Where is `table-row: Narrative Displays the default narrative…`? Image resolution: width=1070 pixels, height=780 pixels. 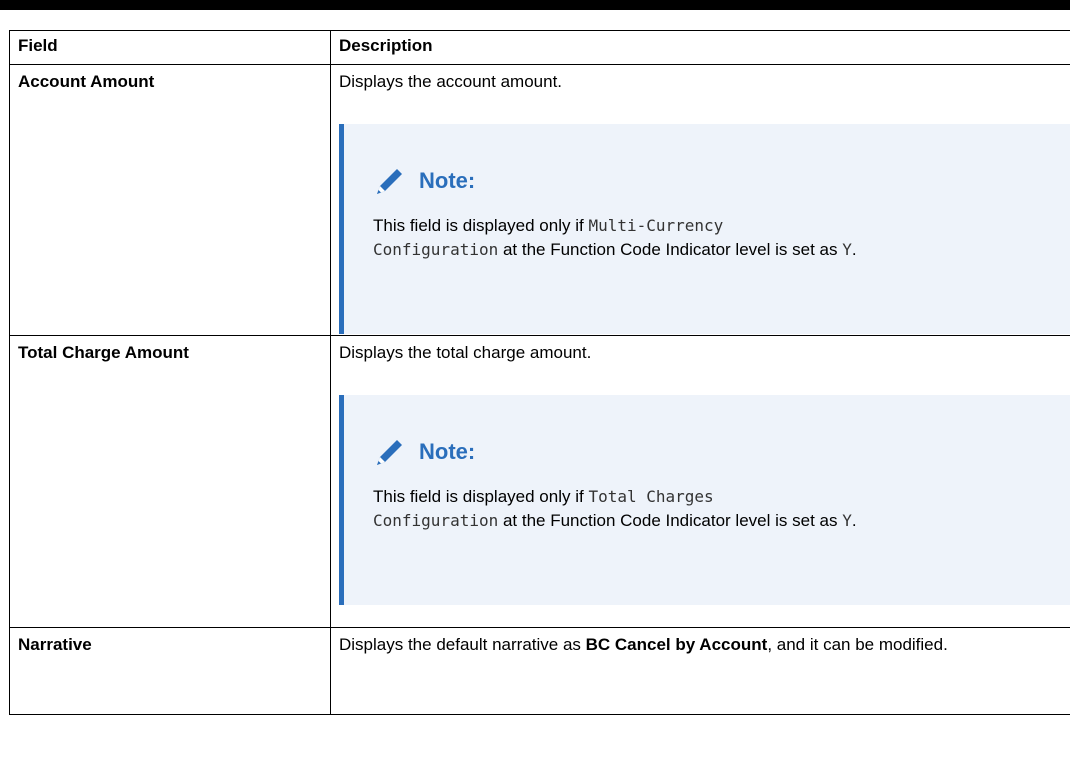 table-row: Narrative Displays the default narrative… is located at coordinates (539, 671).